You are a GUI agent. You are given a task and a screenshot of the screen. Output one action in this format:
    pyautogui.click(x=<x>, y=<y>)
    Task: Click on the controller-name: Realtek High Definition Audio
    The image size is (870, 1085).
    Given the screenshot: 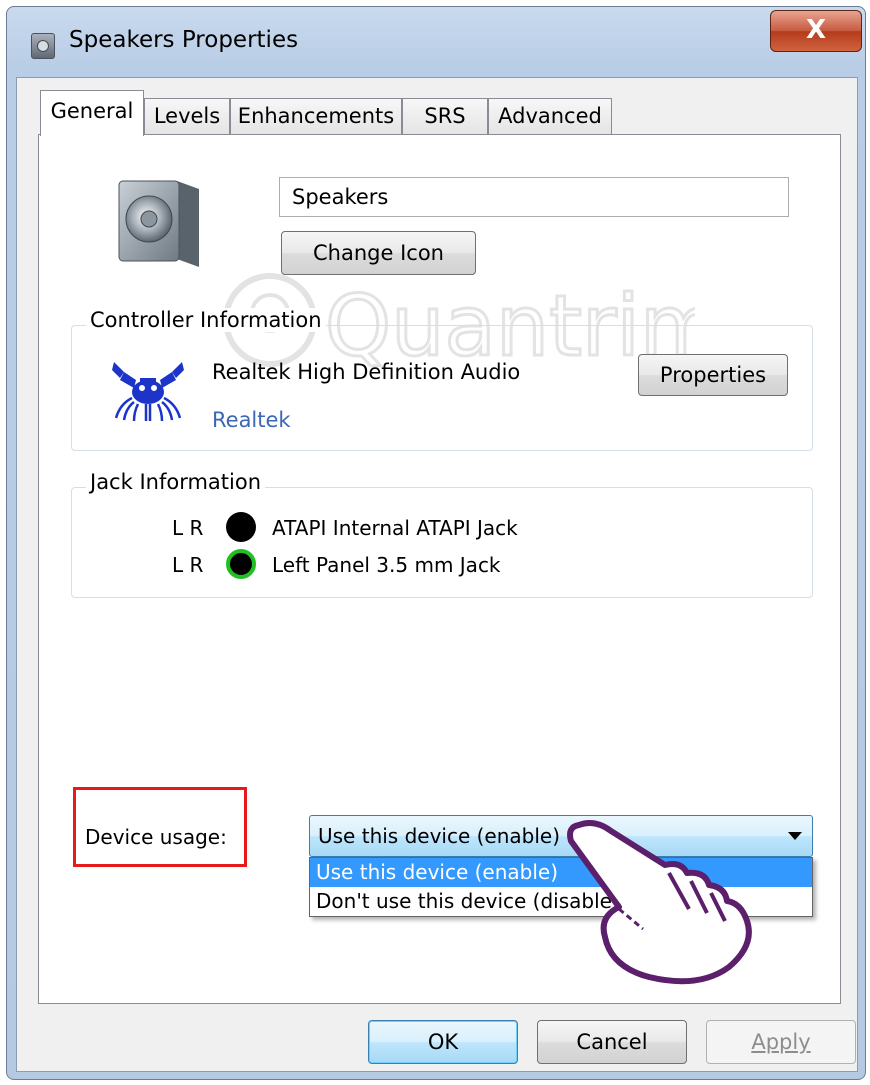 What is the action you would take?
    pyautogui.click(x=366, y=372)
    